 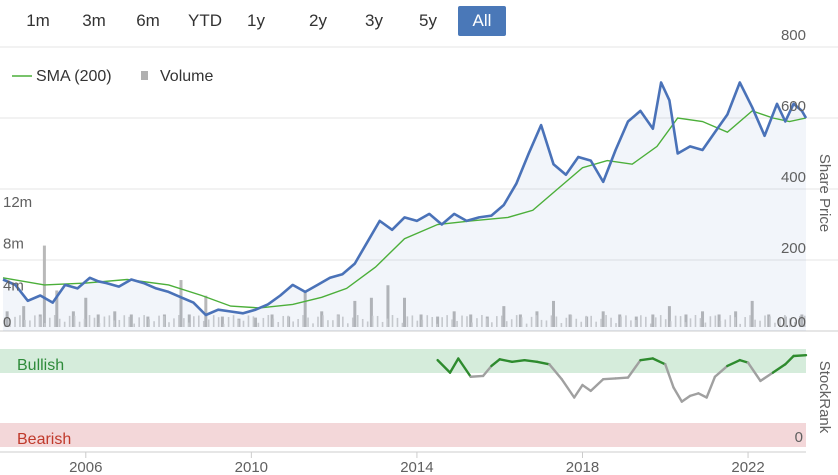 I want to click on x-tick-label: 2014, so click(x=416, y=467).